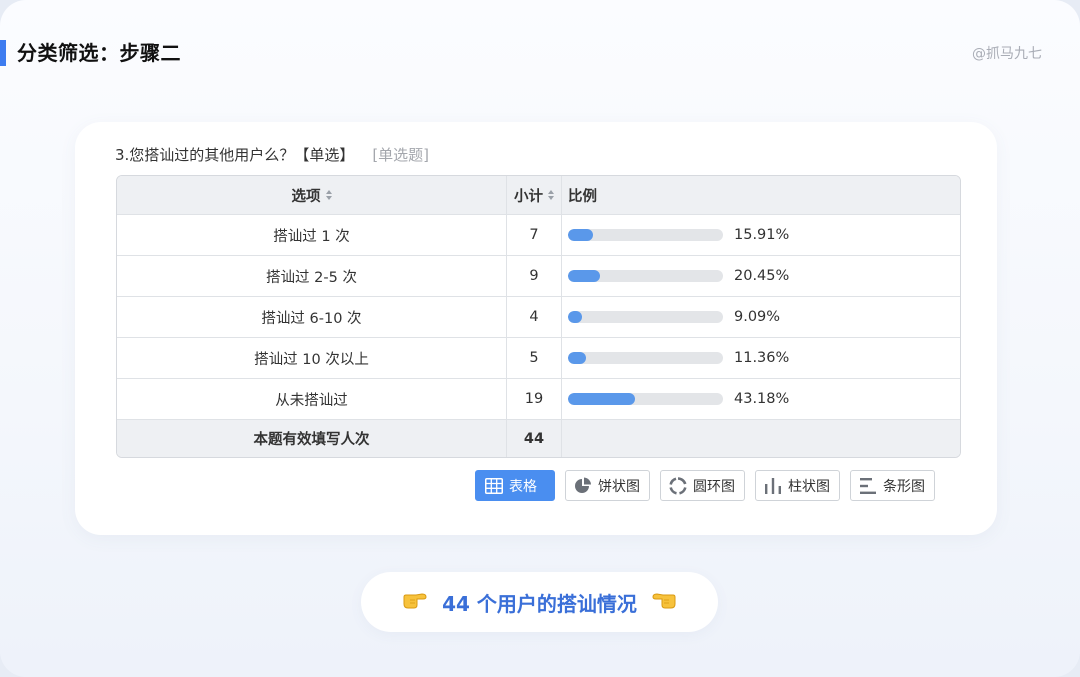 The width and height of the screenshot is (1080, 677). What do you see at coordinates (619, 486) in the screenshot?
I see `pie-chart-view-label: 饼状图` at bounding box center [619, 486].